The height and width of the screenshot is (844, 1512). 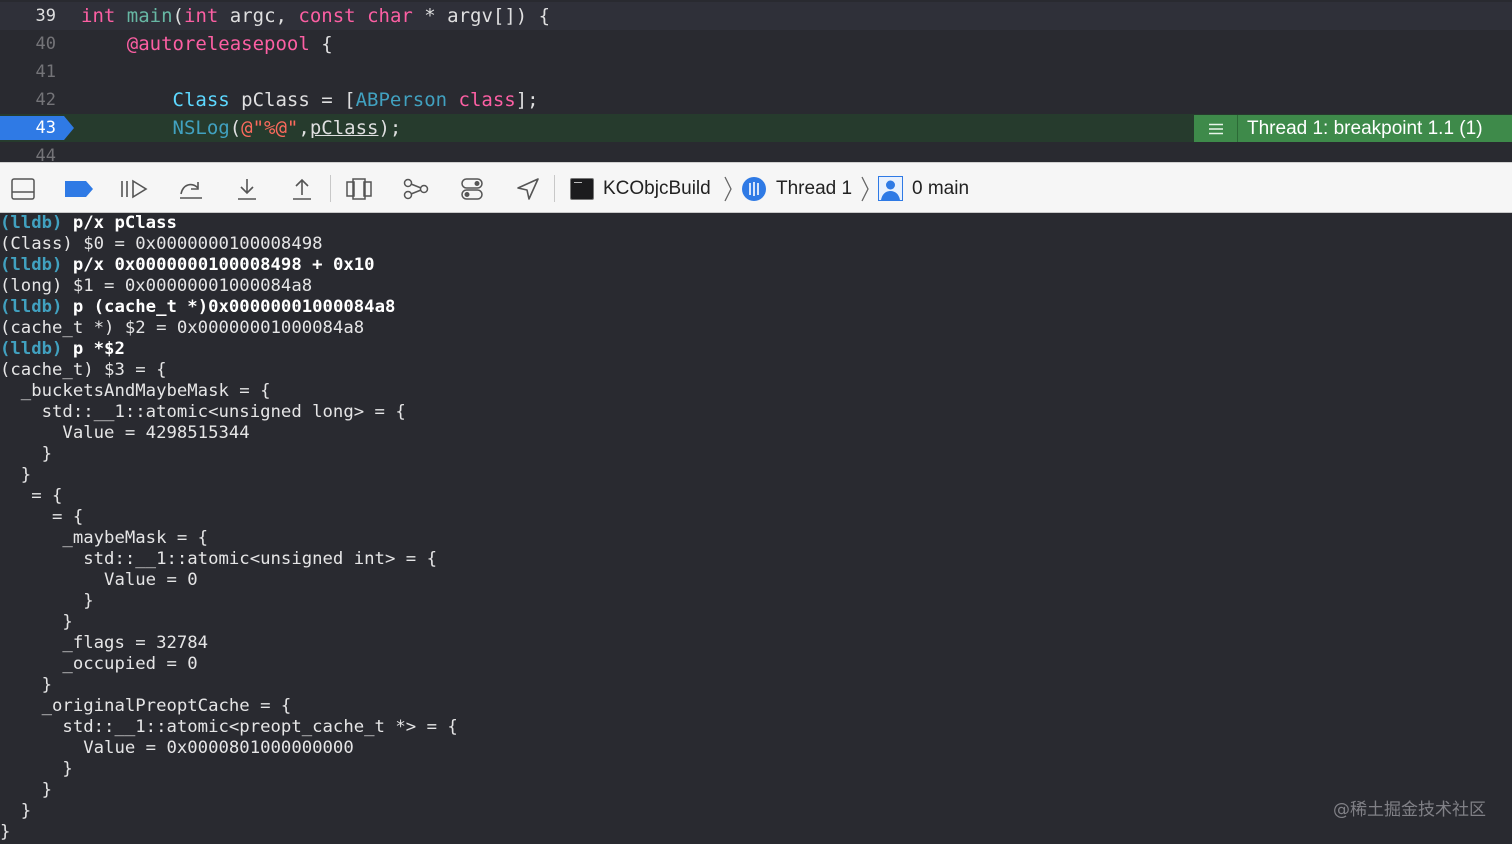 I want to click on code-token: Class, so click(x=201, y=100).